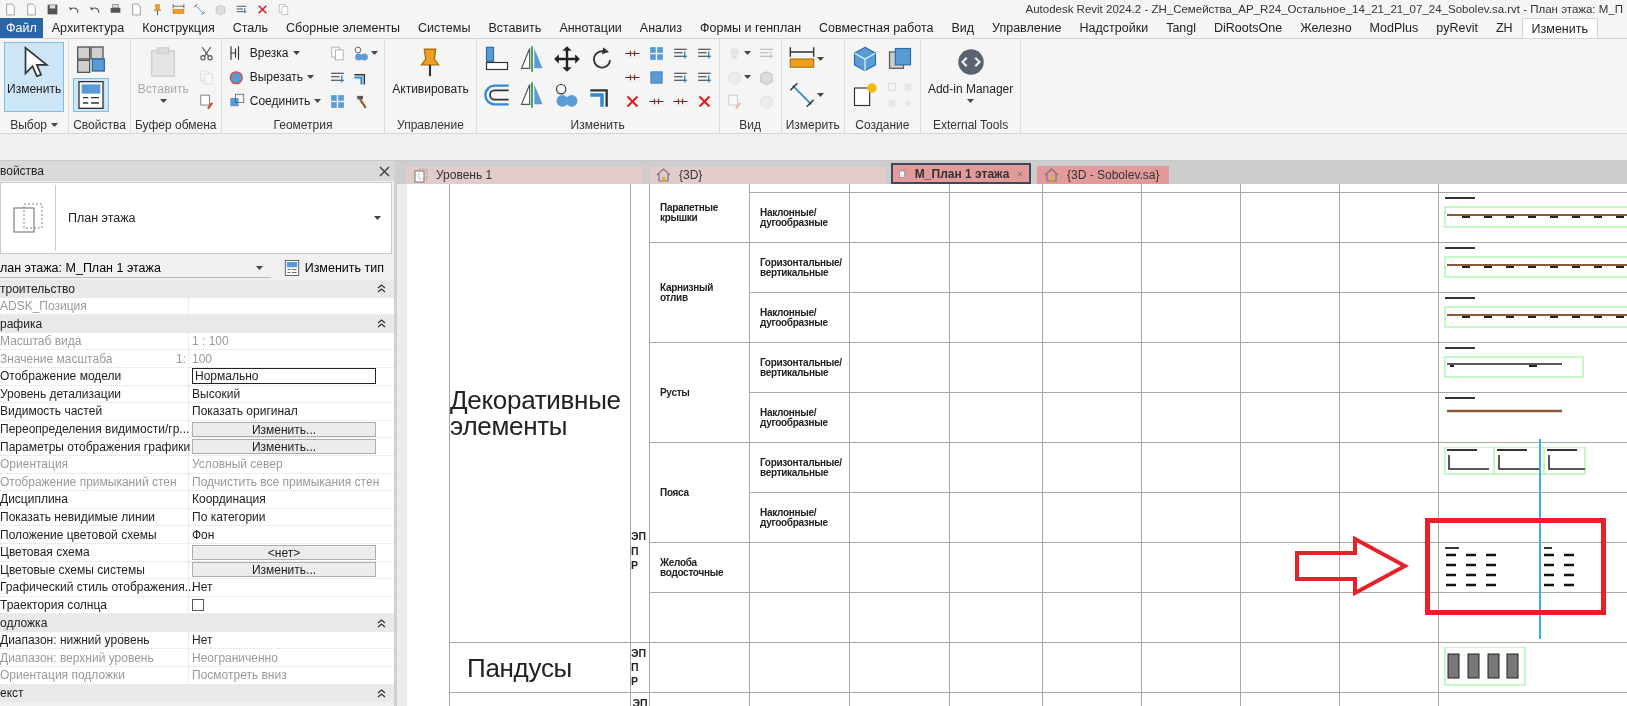 The height and width of the screenshot is (706, 1627). What do you see at coordinates (88, 481) in the screenshot?
I see `property-name: Отображение примыканий стен` at bounding box center [88, 481].